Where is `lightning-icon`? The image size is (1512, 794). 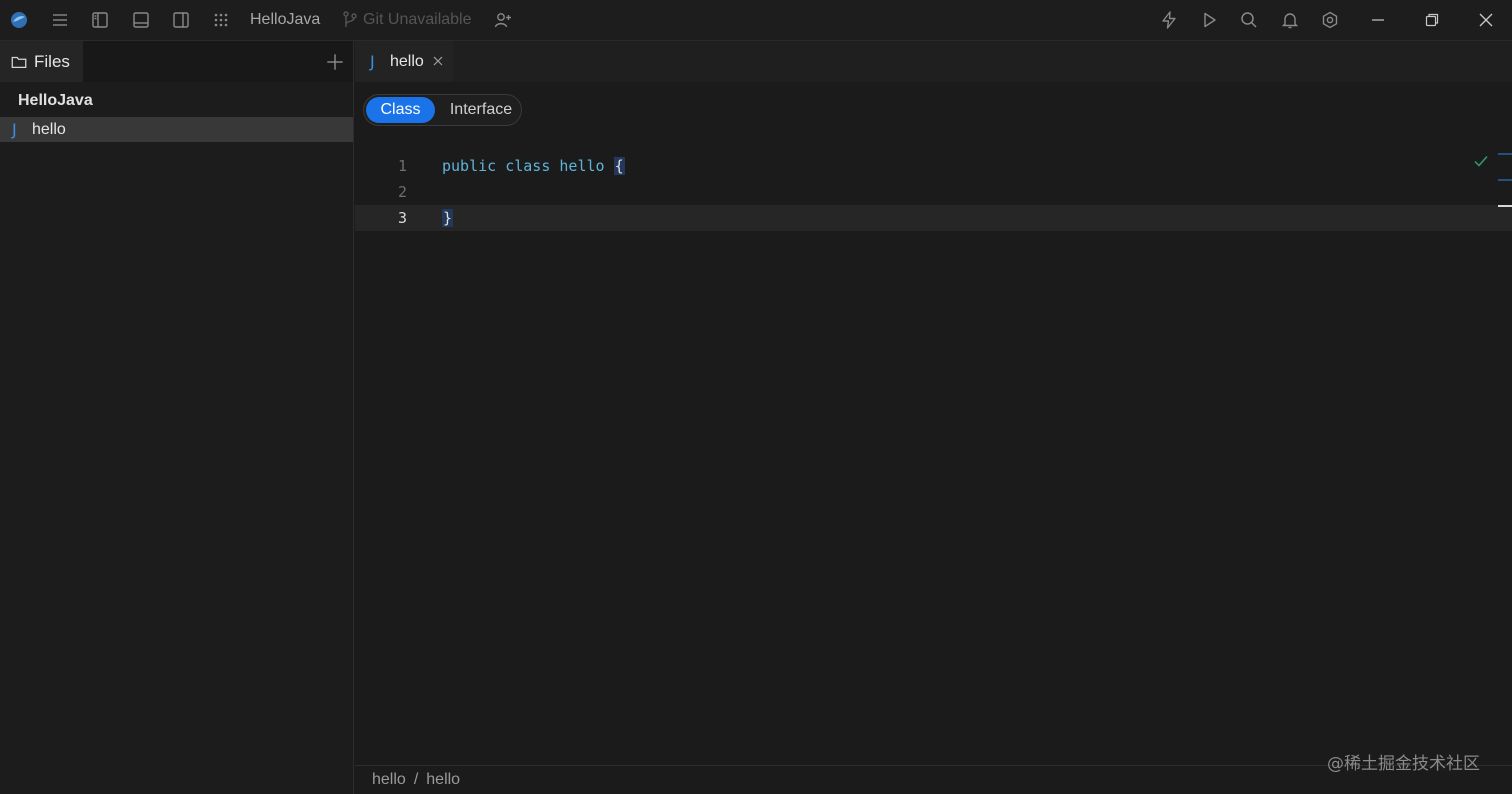
lightning-icon is located at coordinates (1169, 20).